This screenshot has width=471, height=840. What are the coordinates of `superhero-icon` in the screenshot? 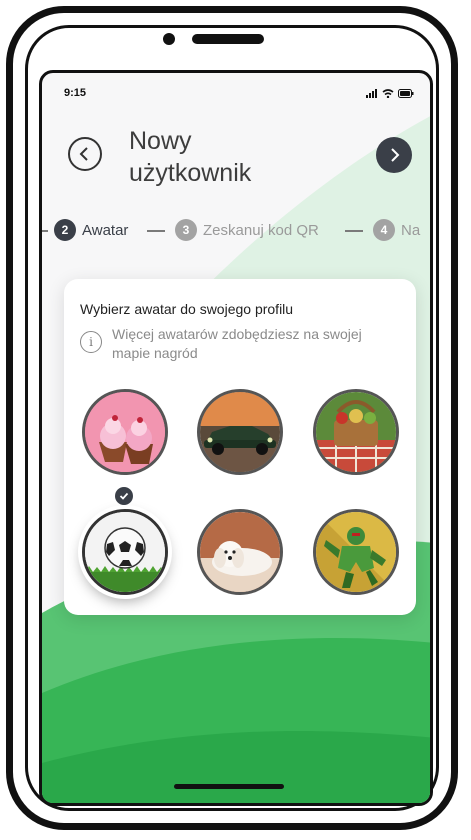 It's located at (356, 552).